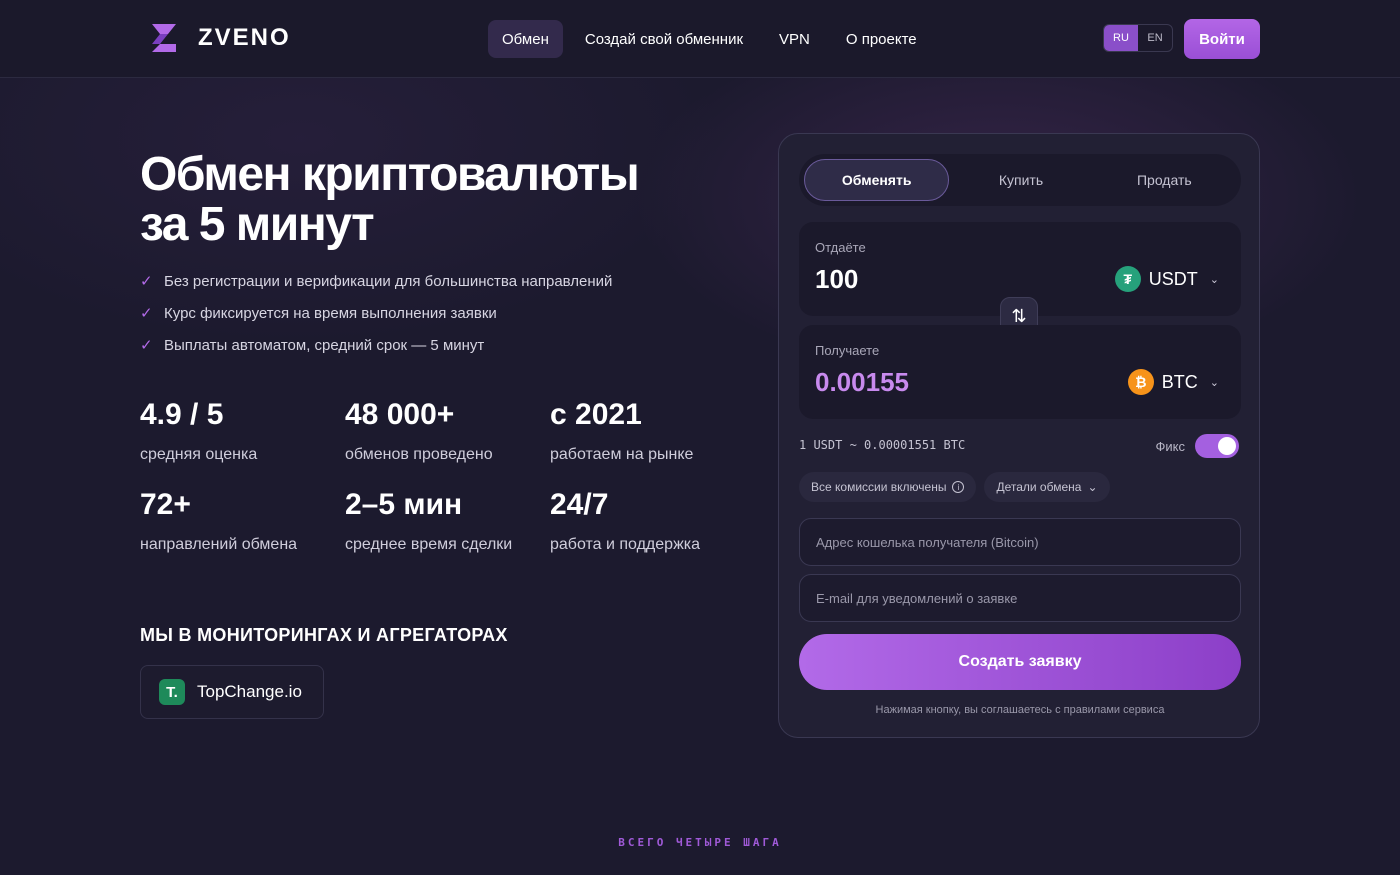 The height and width of the screenshot is (875, 1400). I want to click on stat-value: 2–5 мин, so click(404, 504).